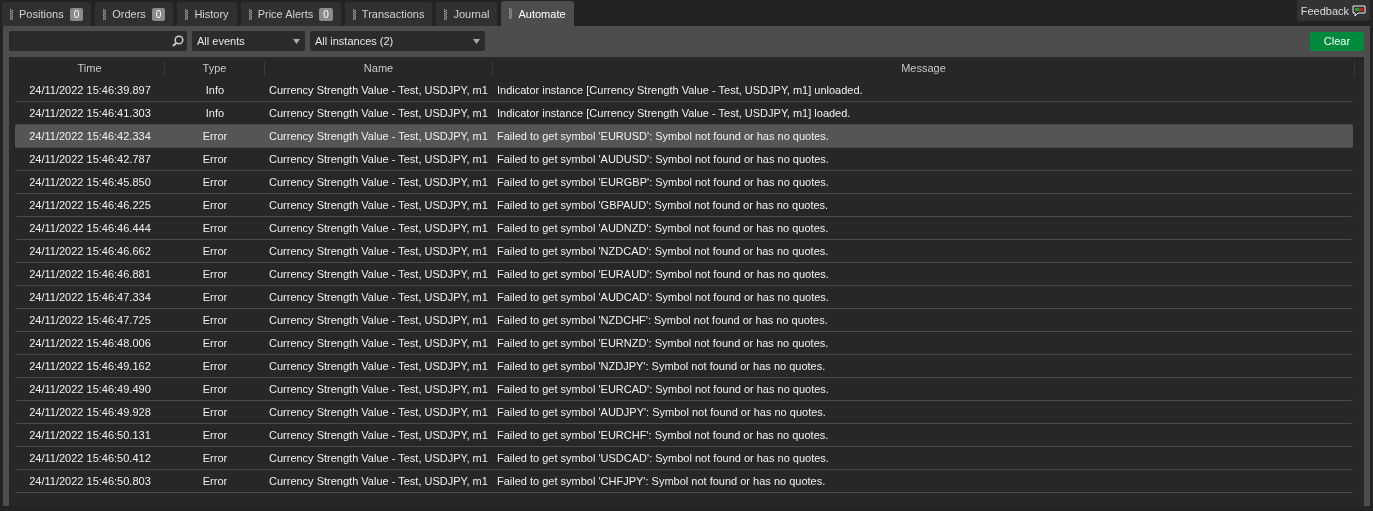 The width and height of the screenshot is (1373, 511). Describe the element at coordinates (680, 90) in the screenshot. I see `message-cell-text: Indicator instance [Currency Strength Value - Test, USDJPY, m1] unloaded.` at that location.